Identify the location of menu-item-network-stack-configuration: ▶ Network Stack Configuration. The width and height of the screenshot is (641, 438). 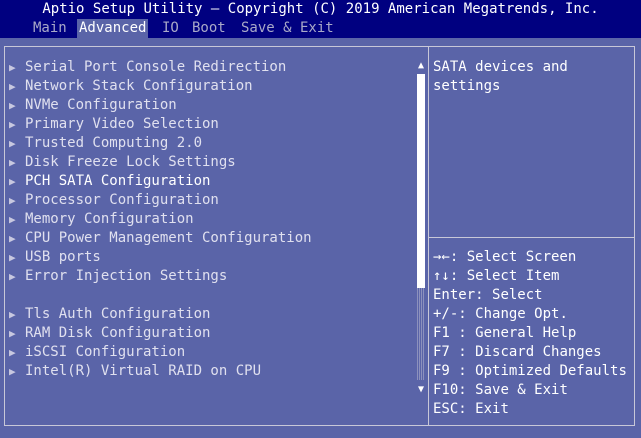
(131, 86).